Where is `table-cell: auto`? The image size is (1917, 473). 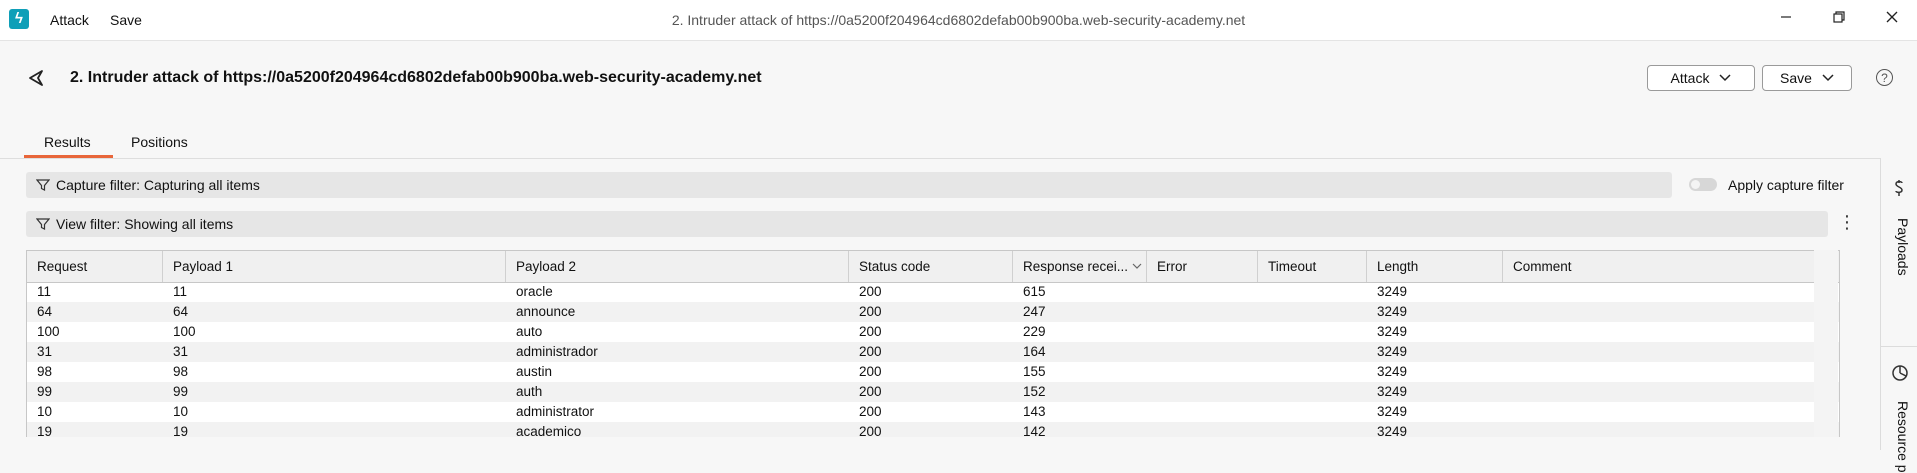
table-cell: auto is located at coordinates (529, 331).